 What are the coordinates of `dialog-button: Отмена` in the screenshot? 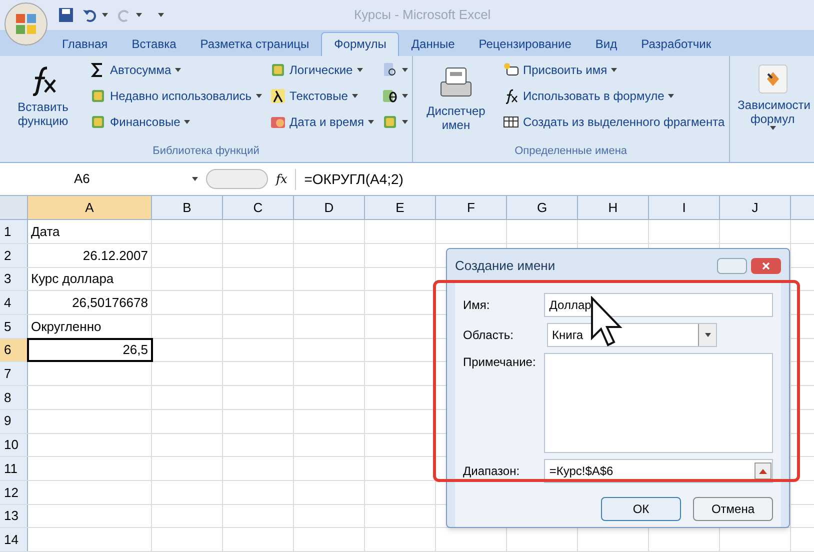 It's located at (733, 509).